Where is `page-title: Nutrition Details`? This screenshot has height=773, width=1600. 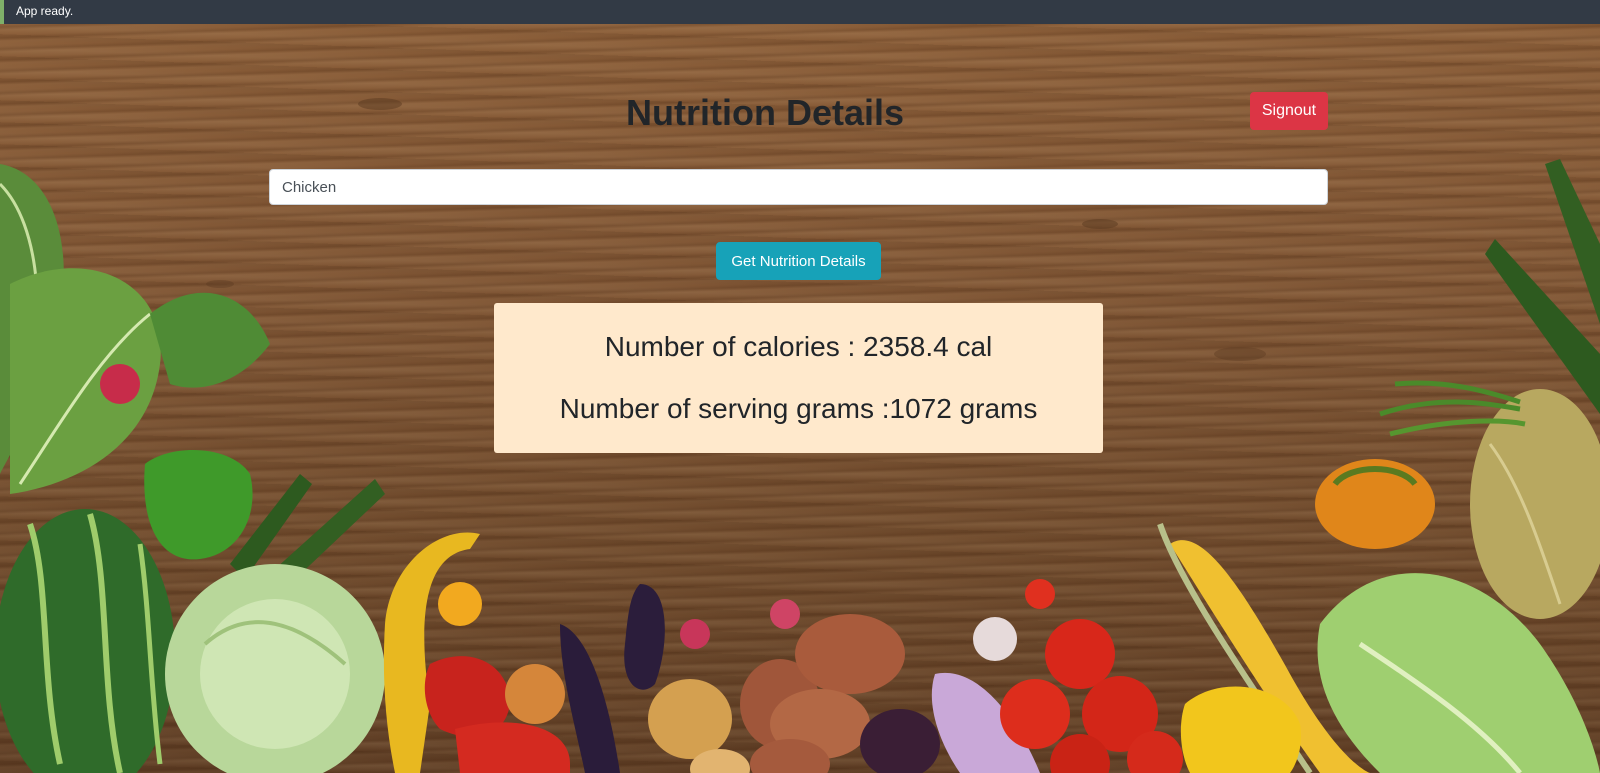
page-title: Nutrition Details is located at coordinates (765, 112).